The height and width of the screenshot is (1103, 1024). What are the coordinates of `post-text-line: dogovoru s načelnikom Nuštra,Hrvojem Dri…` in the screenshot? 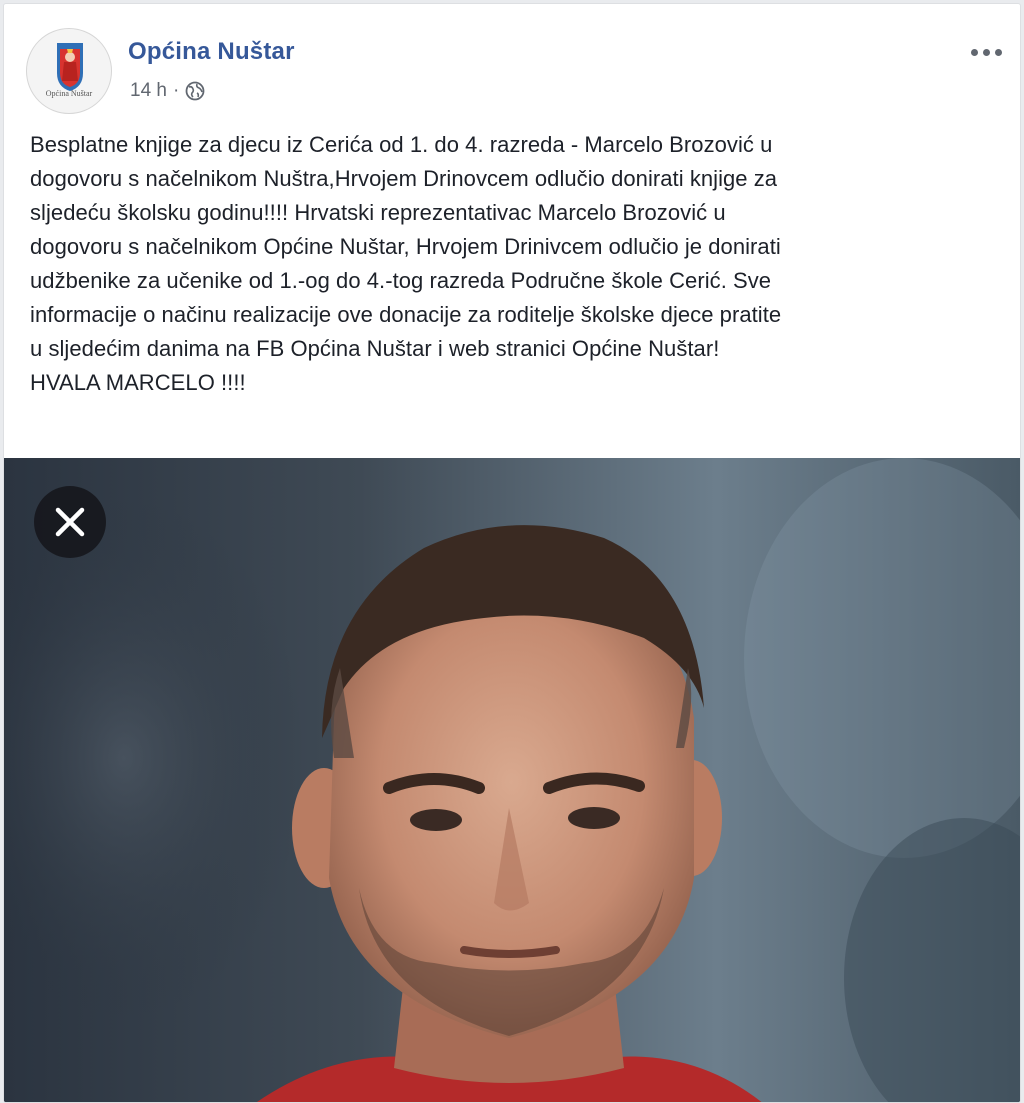 It's located at (404, 178).